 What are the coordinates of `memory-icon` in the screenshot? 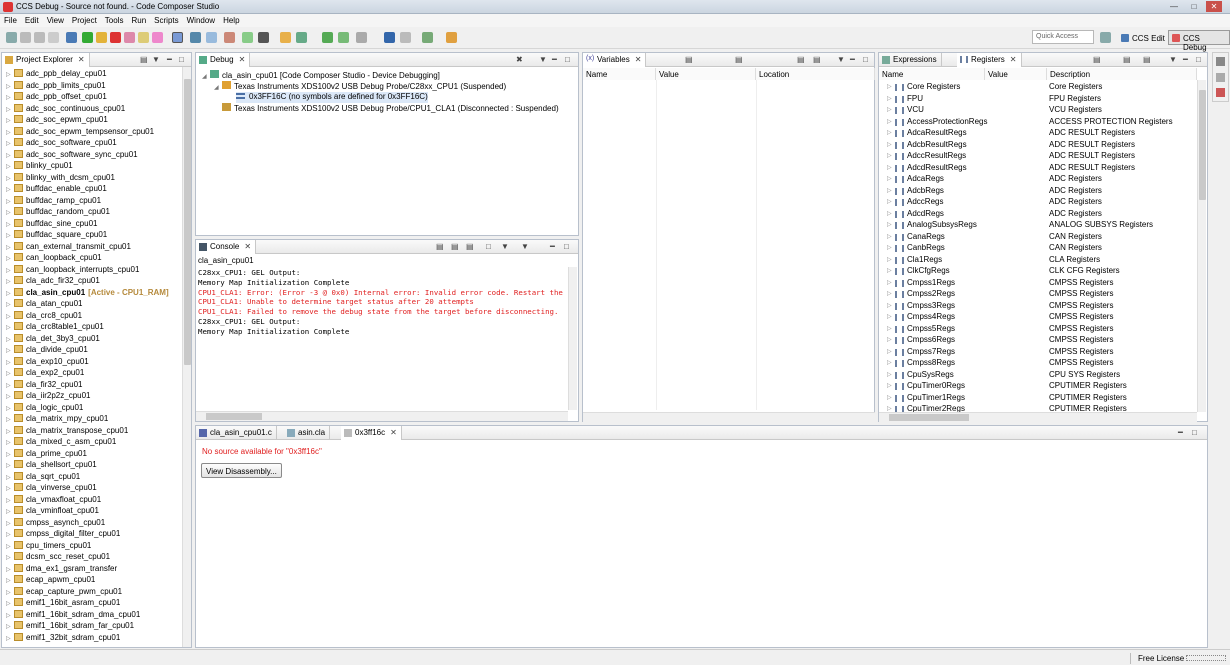 It's located at (263, 37).